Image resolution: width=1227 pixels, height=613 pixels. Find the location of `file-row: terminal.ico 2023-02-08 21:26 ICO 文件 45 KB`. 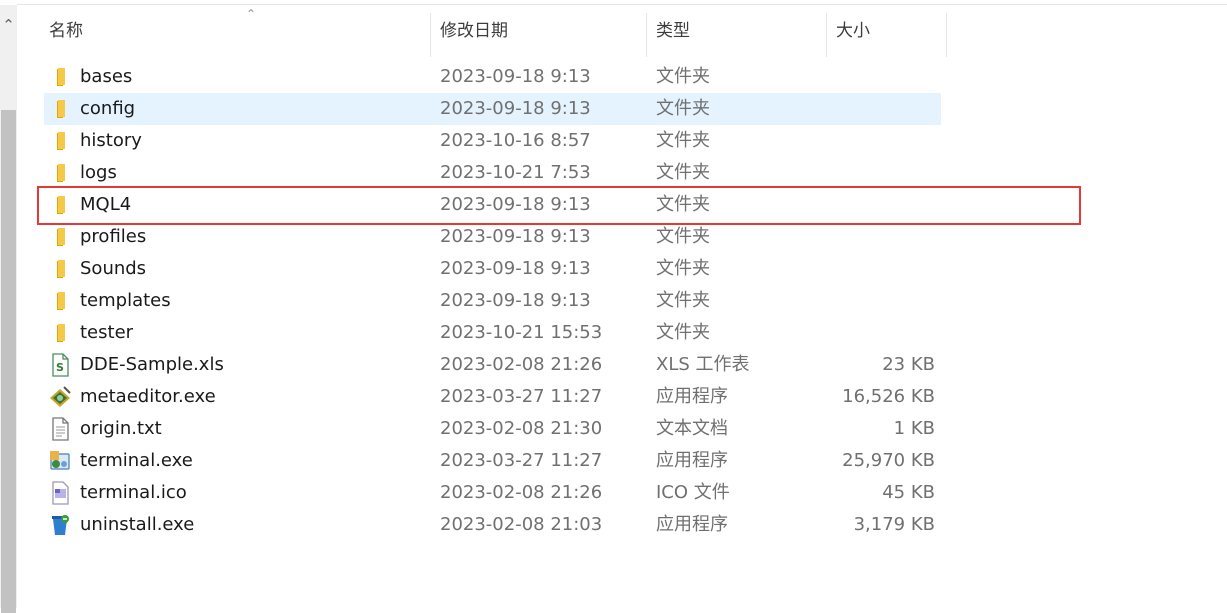

file-row: terminal.ico 2023-02-08 21:26 ICO 文件 45 KB is located at coordinates (492, 493).